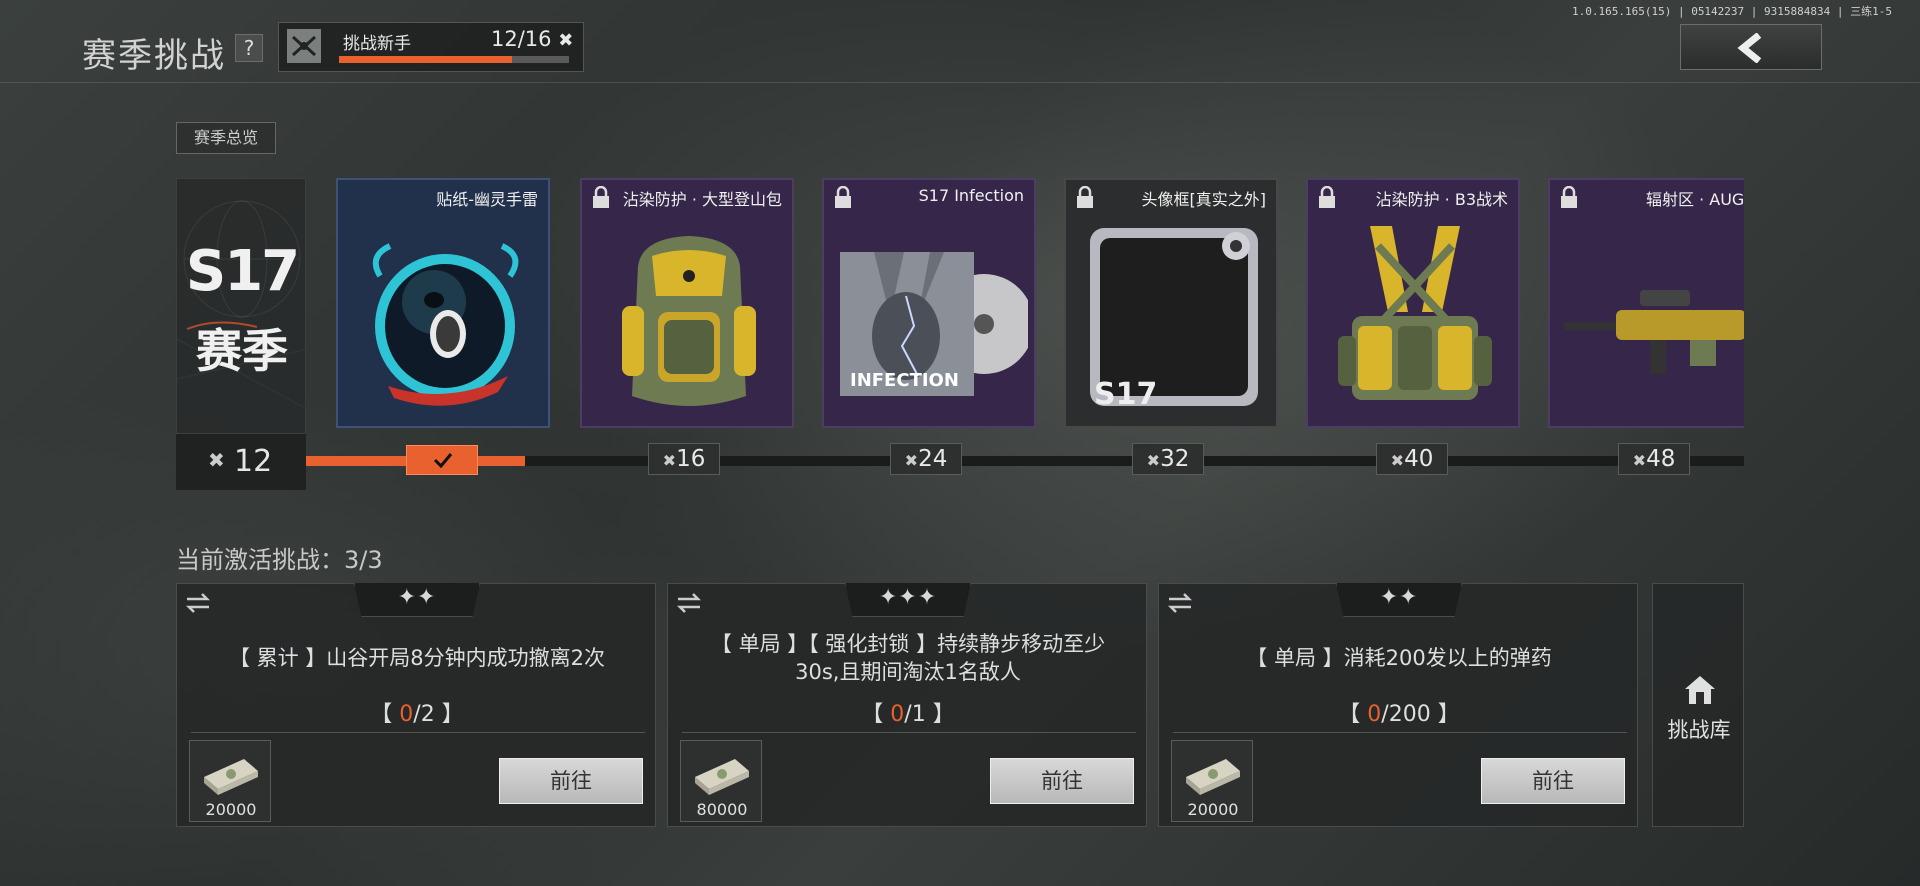  Describe the element at coordinates (1700, 690) in the screenshot. I see `home-icon` at that location.